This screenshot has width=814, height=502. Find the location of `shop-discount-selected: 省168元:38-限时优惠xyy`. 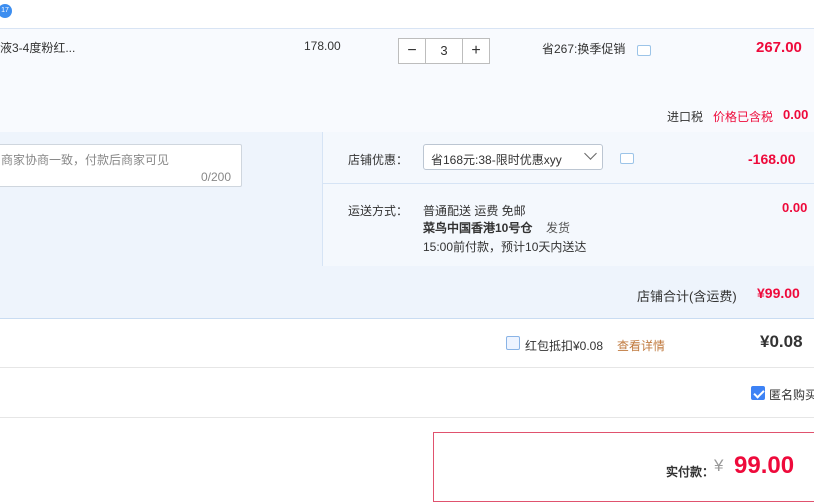

shop-discount-selected: 省168元:38-限时优惠xyy is located at coordinates (496, 160).